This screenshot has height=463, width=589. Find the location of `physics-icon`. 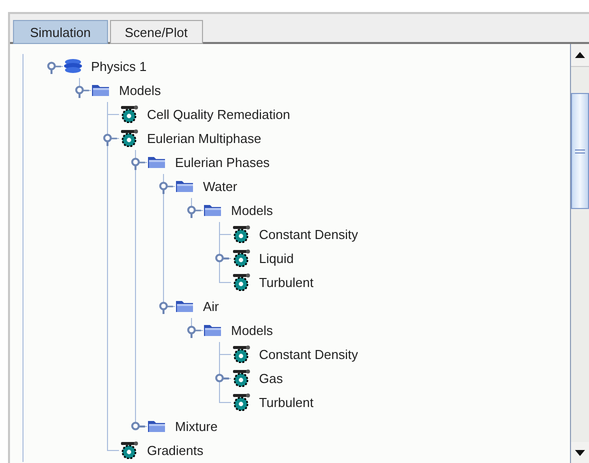

physics-icon is located at coordinates (73, 66).